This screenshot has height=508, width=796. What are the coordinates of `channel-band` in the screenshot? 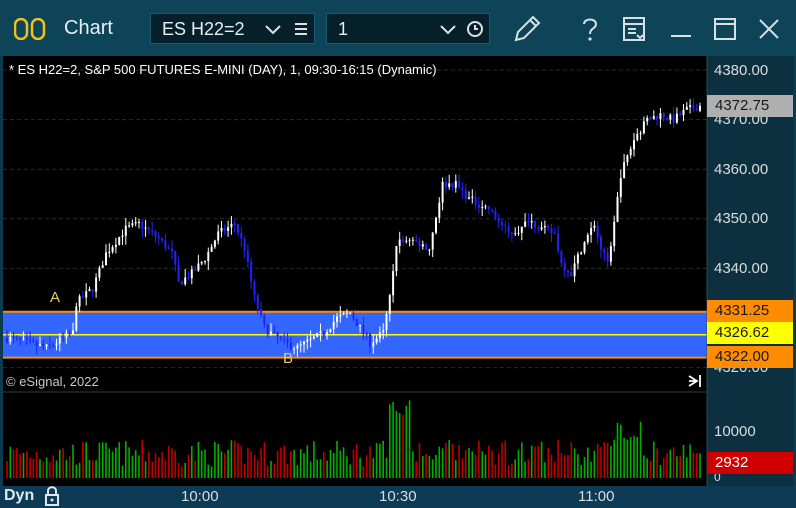 It's located at (355, 334).